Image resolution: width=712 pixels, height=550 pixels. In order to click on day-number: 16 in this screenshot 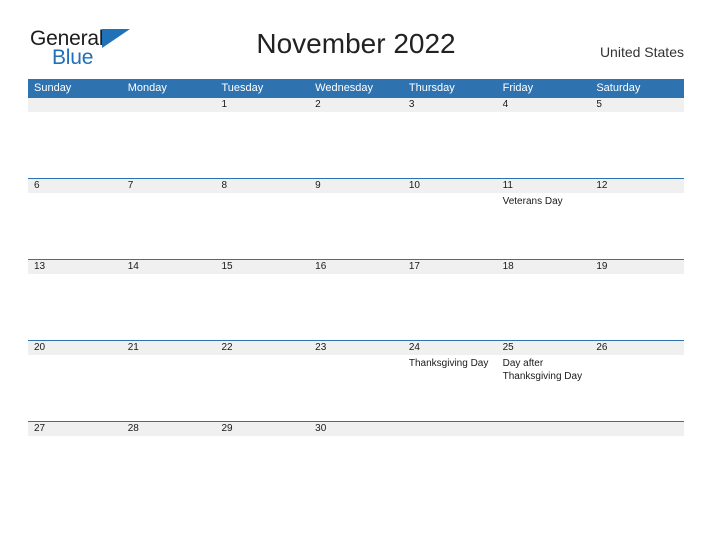, I will do `click(356, 267)`.